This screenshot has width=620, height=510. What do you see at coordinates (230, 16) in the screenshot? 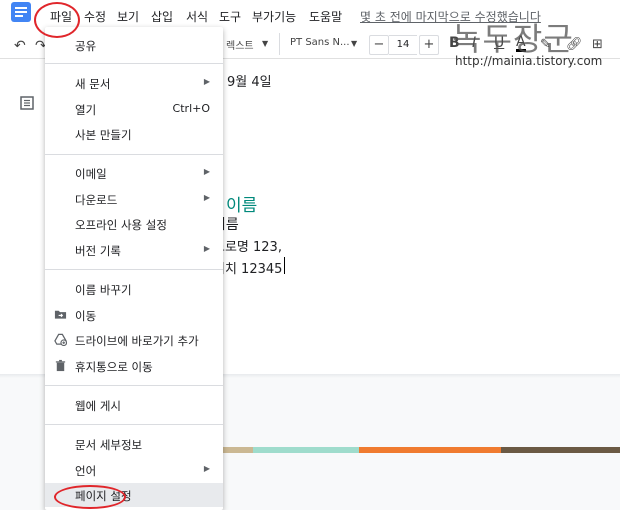
I see `menu-tools: 도구` at bounding box center [230, 16].